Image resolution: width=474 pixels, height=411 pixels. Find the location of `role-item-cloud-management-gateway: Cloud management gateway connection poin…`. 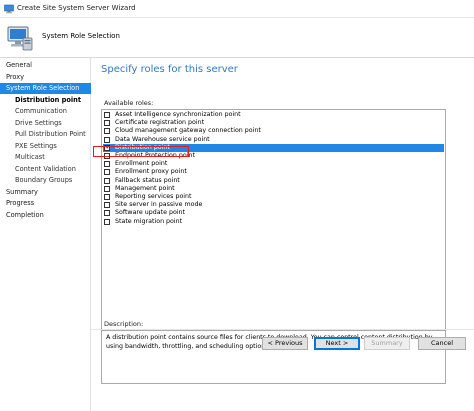

role-item-cloud-management-gateway: Cloud management gateway connection poin… is located at coordinates (273, 131).